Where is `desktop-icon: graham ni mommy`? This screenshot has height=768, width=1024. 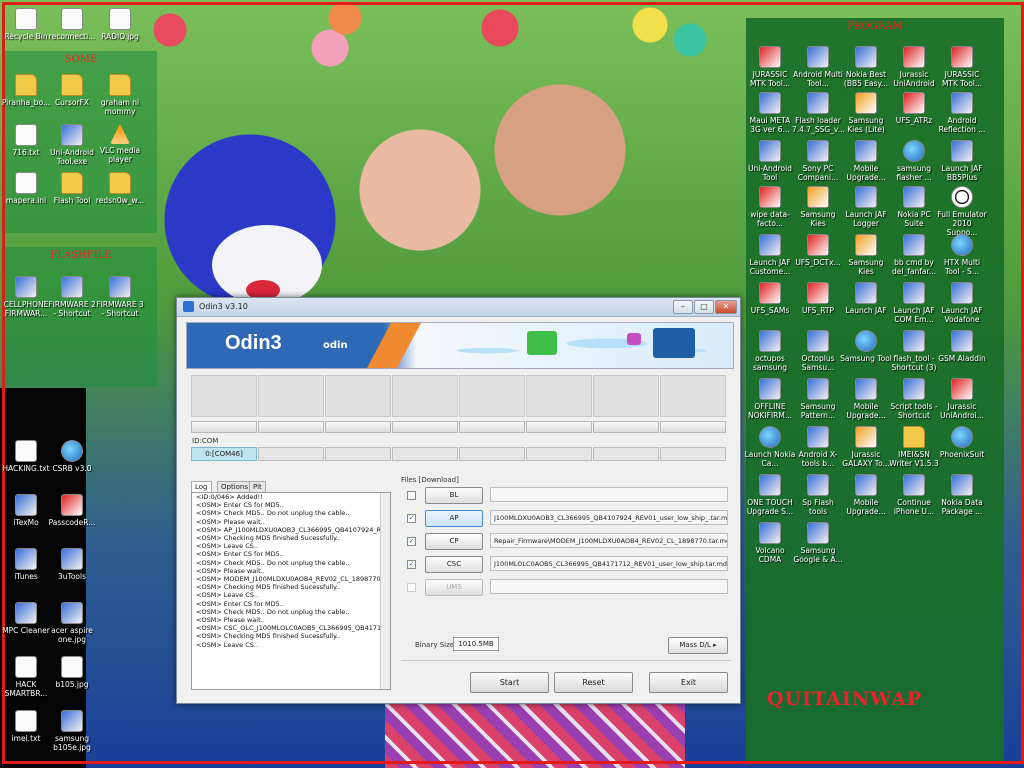 desktop-icon: graham ni mommy is located at coordinates (120, 95).